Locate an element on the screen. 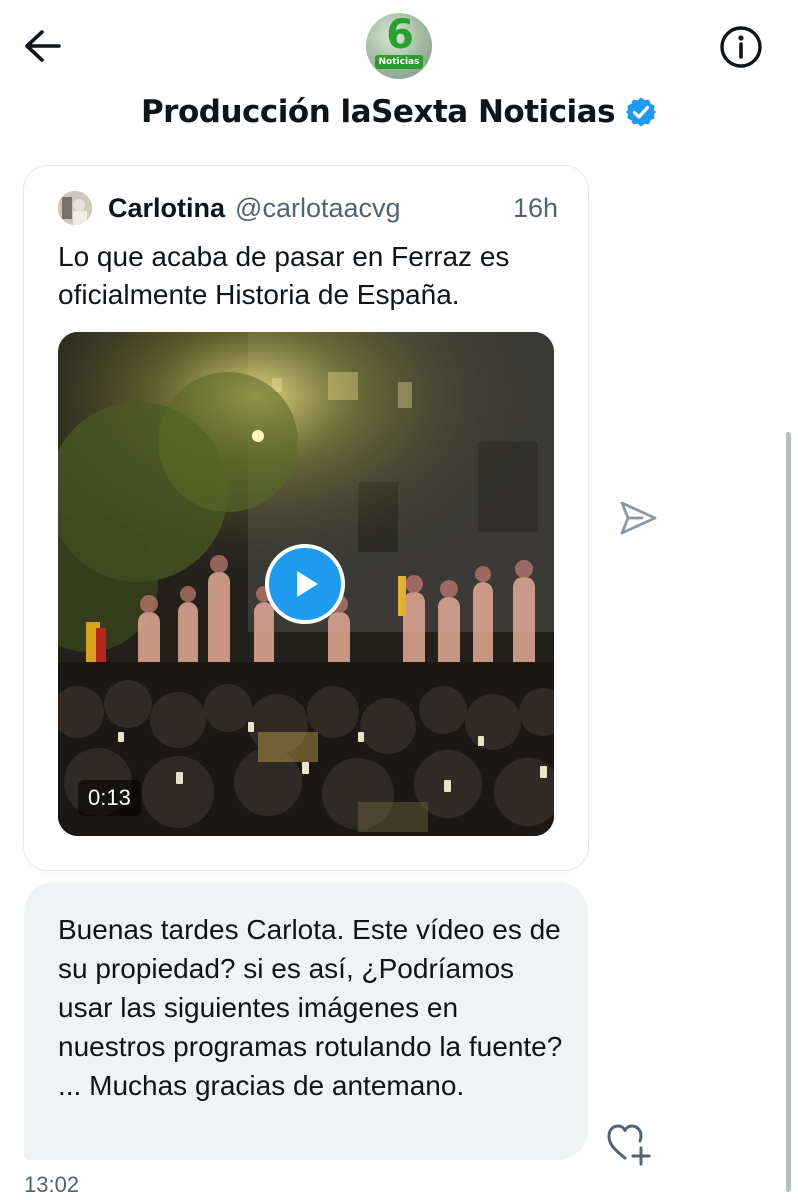 This screenshot has width=798, height=1200. tweet-author-avatar is located at coordinates (75, 208).